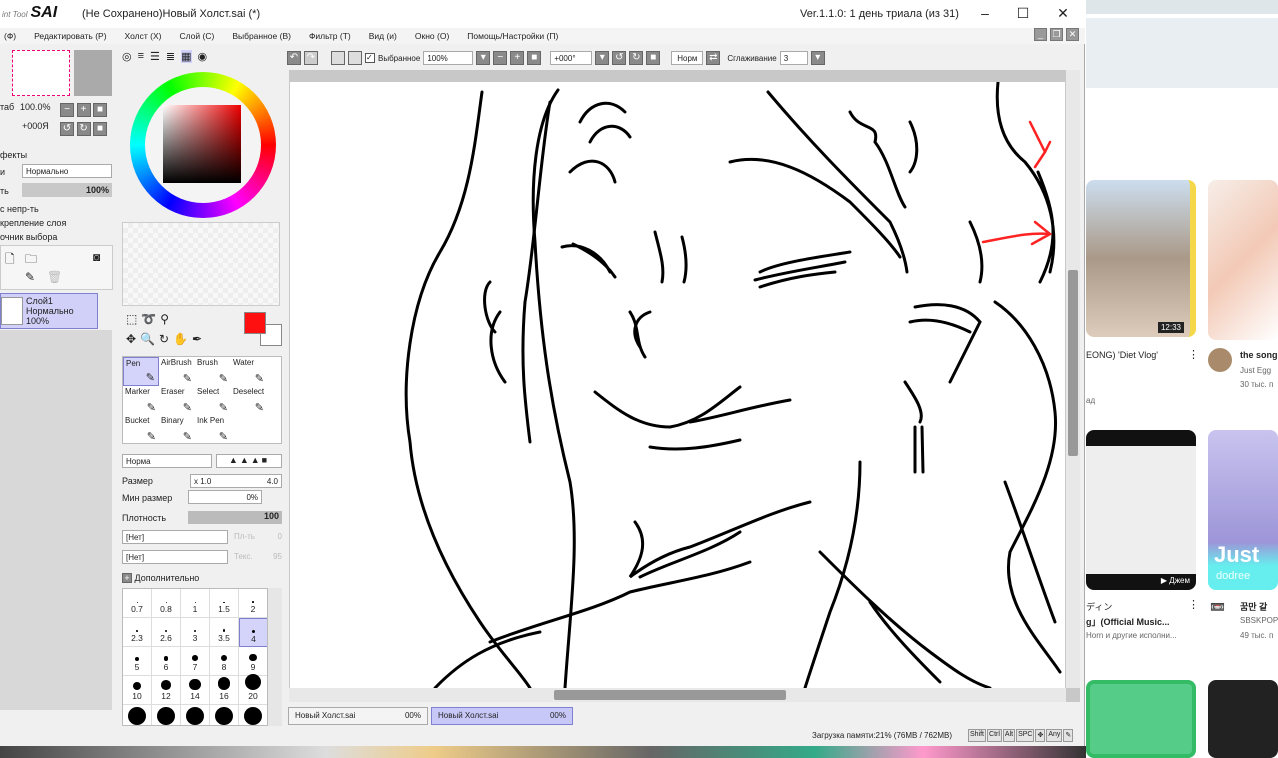  Describe the element at coordinates (137, 603) in the screenshot. I see `brush-size-preset: 0.7` at that location.